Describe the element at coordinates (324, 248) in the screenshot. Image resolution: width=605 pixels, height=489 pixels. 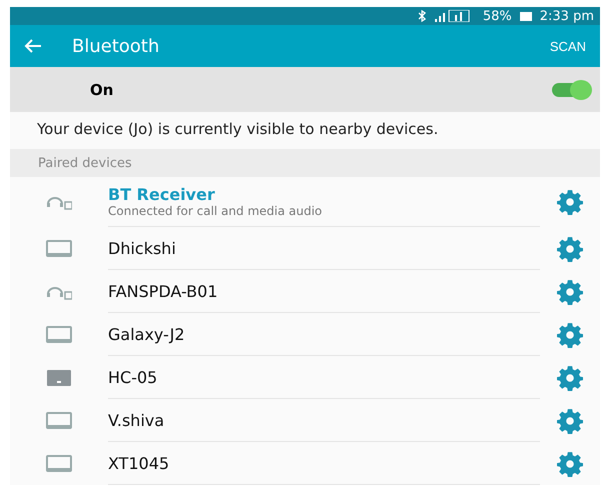
I see `device-name: Dhickshi` at that location.